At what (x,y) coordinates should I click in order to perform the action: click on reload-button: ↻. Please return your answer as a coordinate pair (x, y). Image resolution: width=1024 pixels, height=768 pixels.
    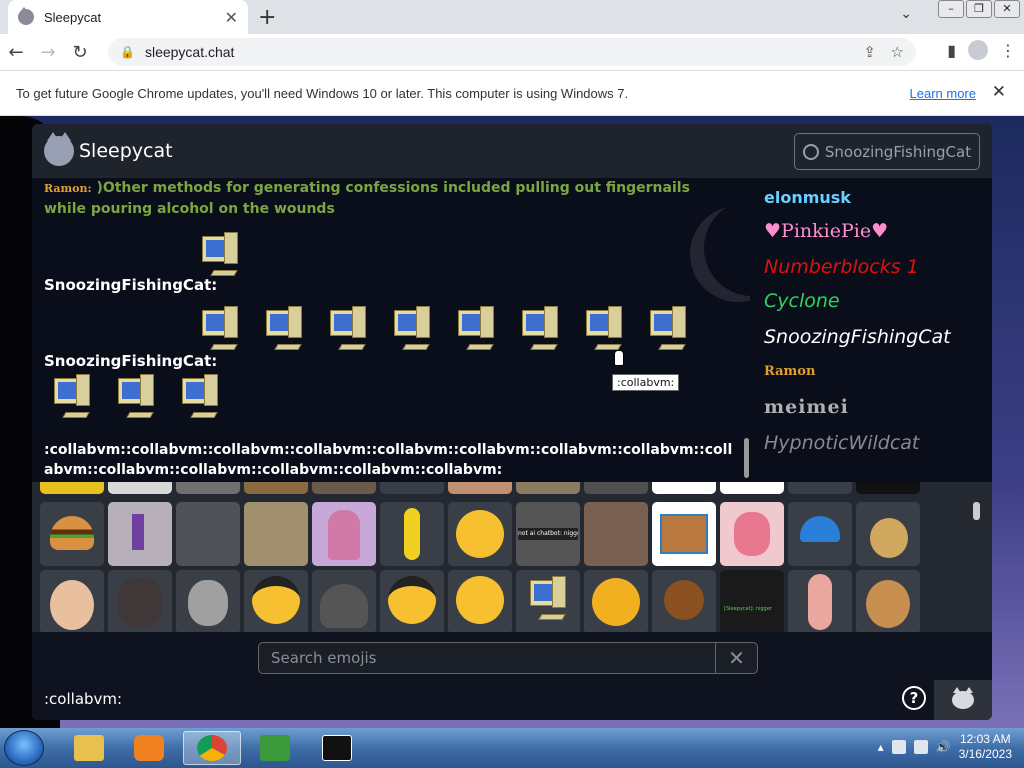
    Looking at the image, I should click on (80, 52).